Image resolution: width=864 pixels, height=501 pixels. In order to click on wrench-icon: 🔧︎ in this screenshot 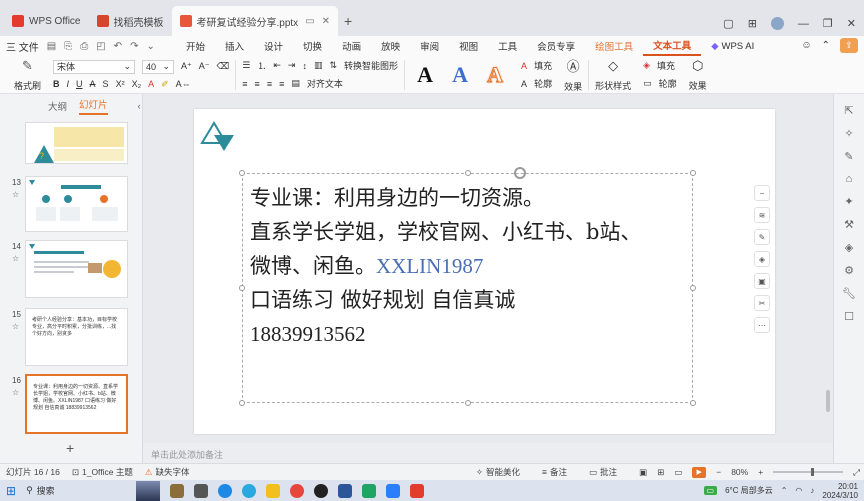, I will do `click(849, 293)`.